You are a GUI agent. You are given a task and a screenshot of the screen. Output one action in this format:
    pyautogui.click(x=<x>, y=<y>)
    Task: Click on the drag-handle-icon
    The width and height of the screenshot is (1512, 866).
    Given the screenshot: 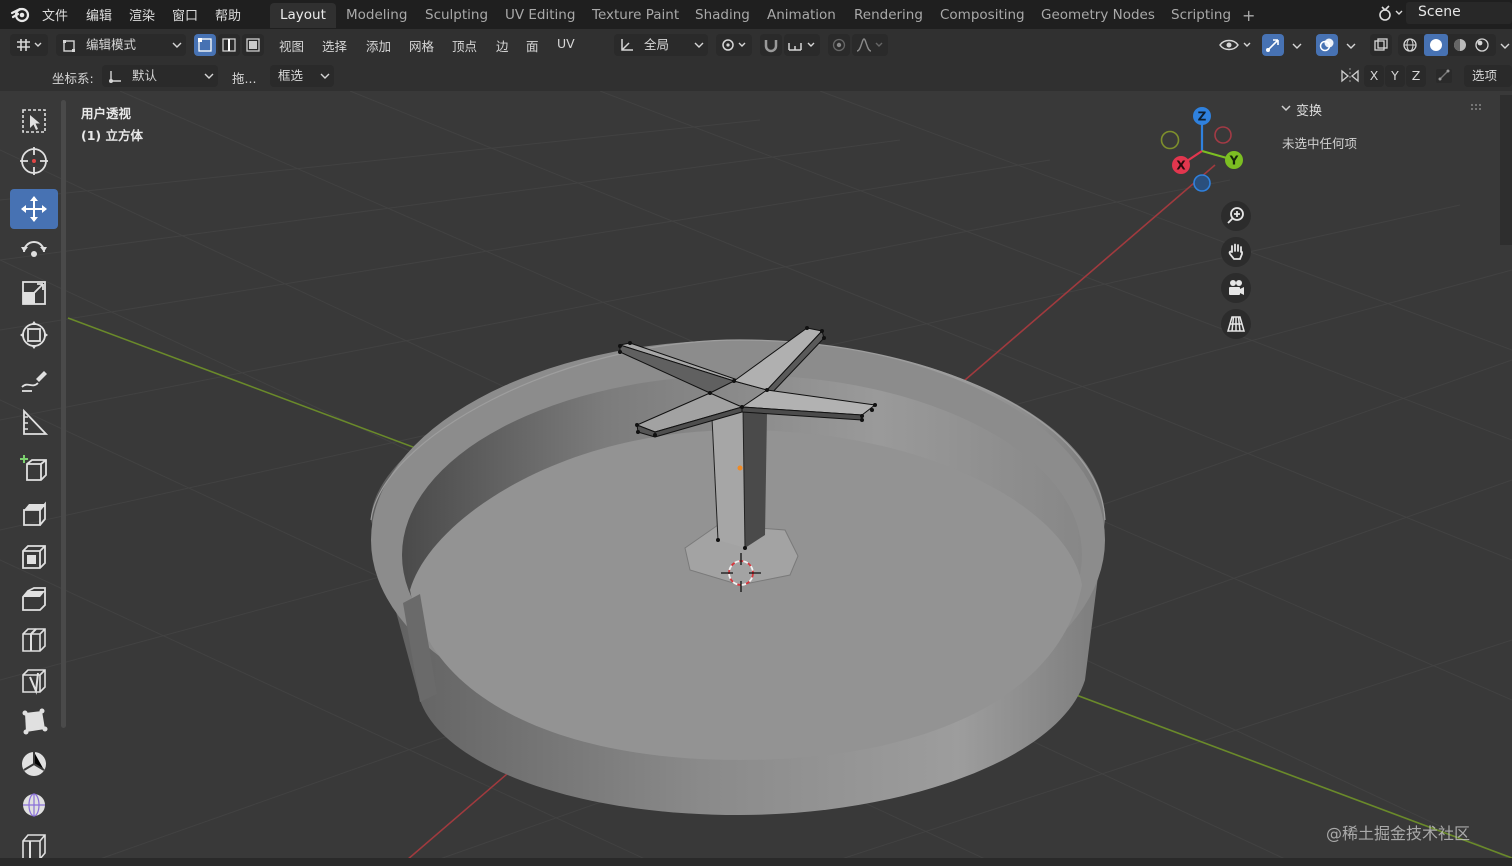 What is the action you would take?
    pyautogui.click(x=1477, y=107)
    